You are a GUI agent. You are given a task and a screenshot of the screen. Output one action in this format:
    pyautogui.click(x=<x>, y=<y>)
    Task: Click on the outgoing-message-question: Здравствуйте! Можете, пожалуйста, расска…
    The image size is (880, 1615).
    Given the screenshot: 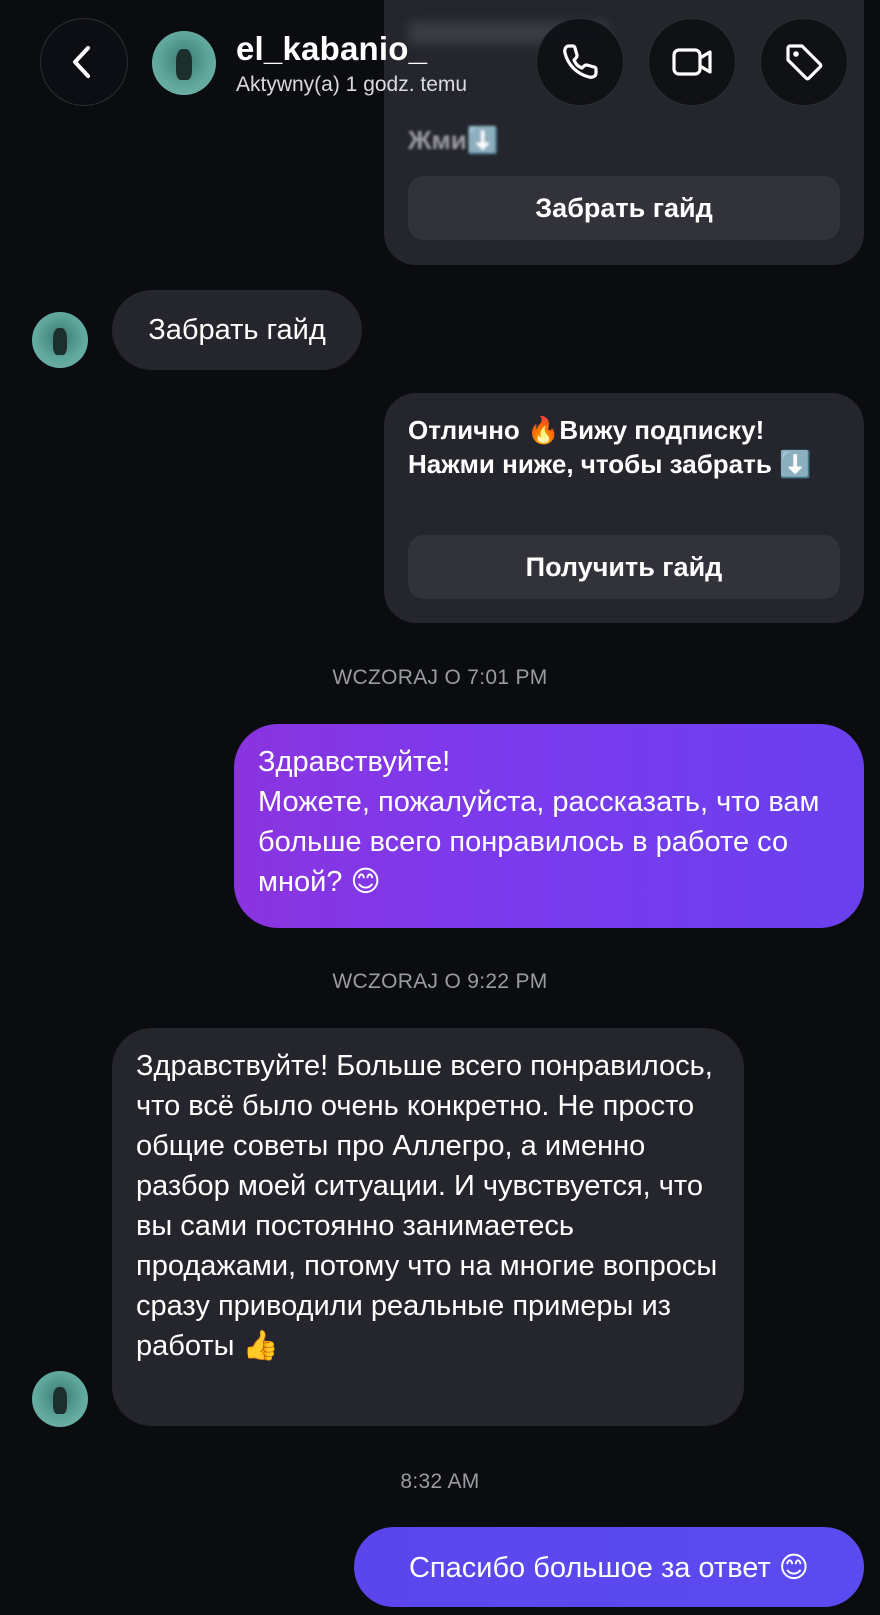 What is the action you would take?
    pyautogui.click(x=549, y=826)
    